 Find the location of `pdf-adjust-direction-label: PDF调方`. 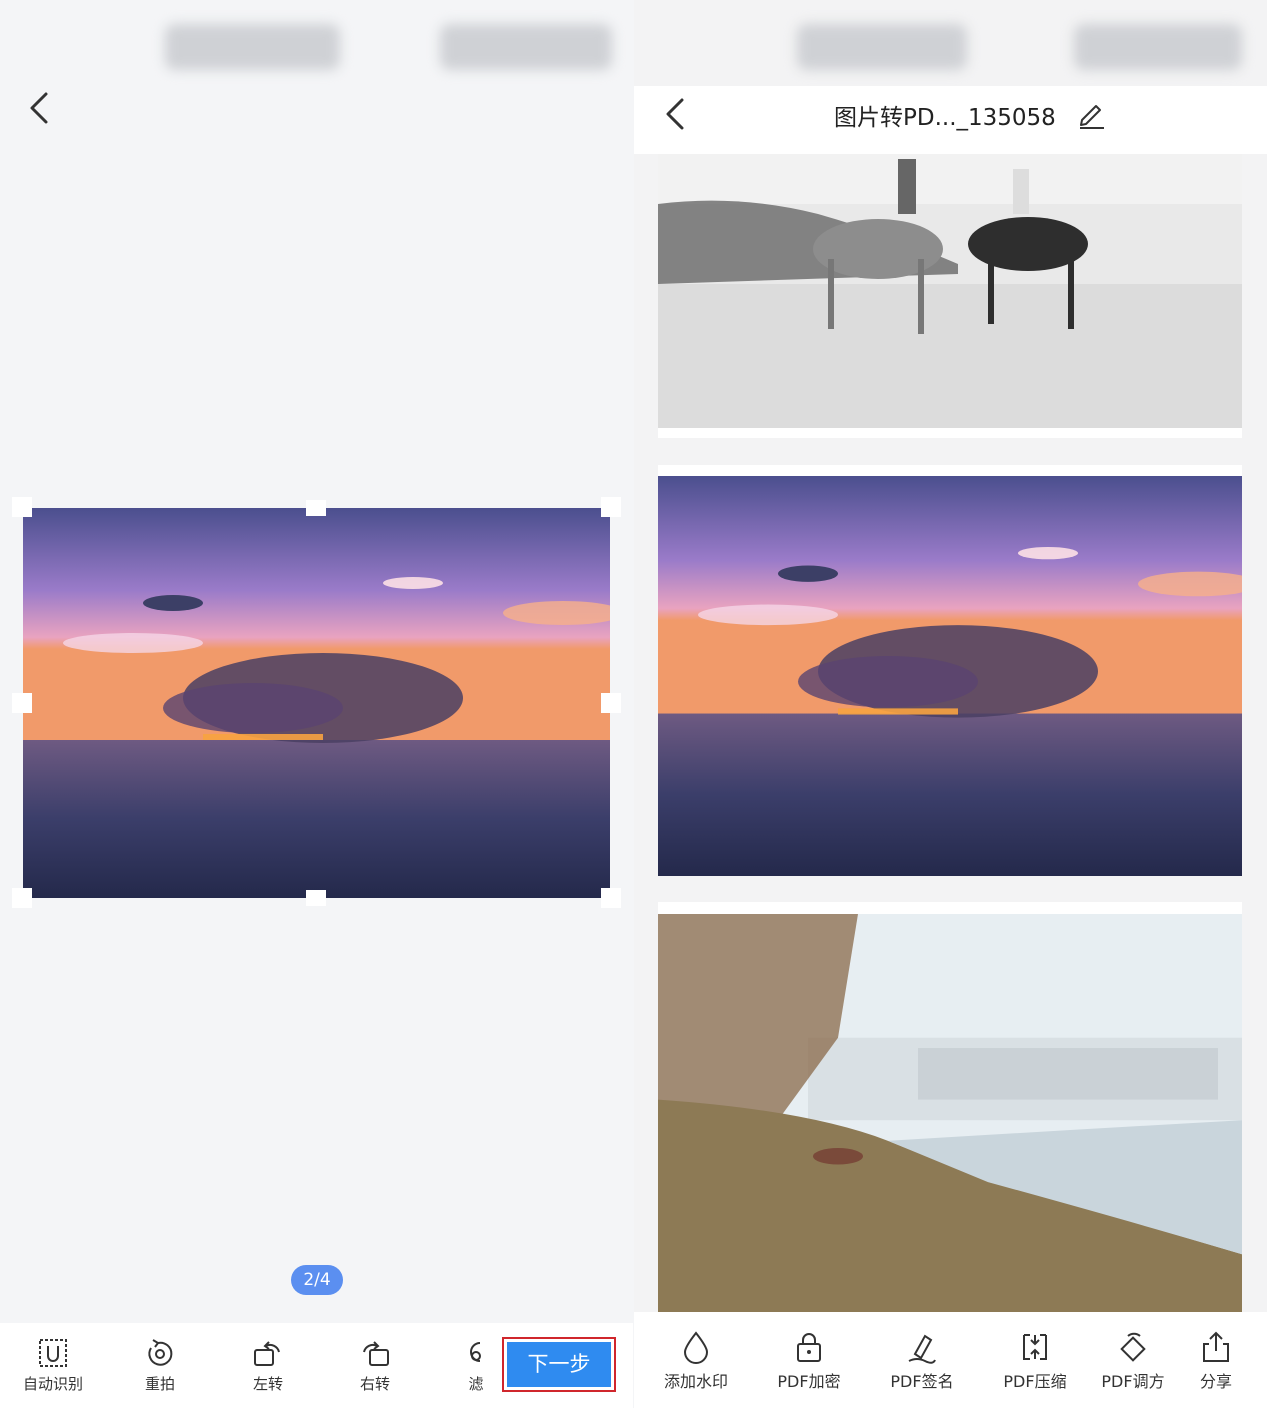

pdf-adjust-direction-label: PDF调方 is located at coordinates (1133, 1381).